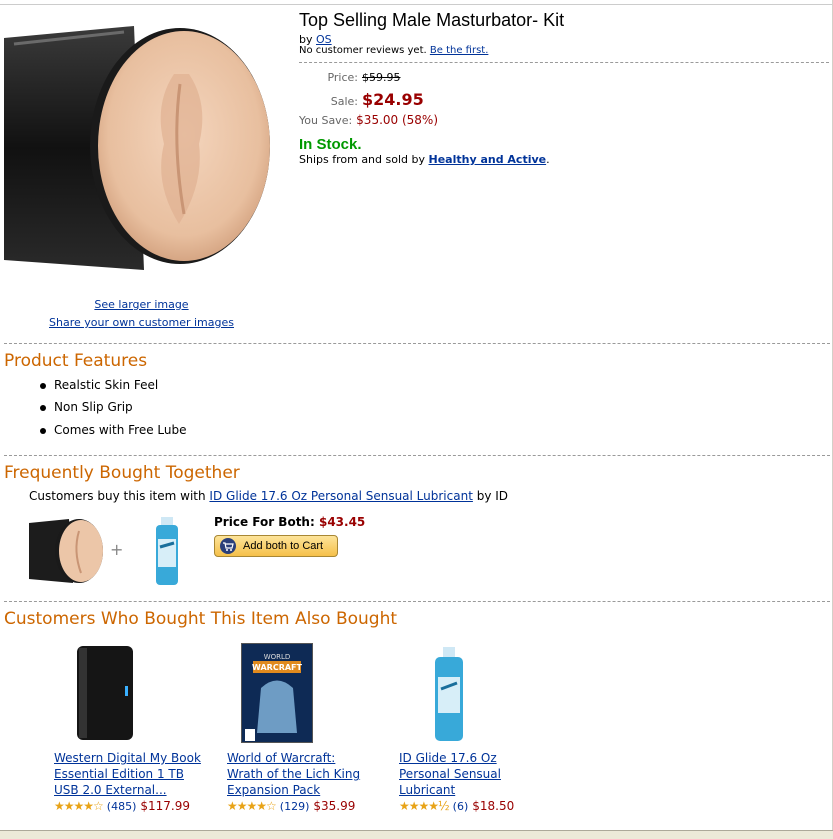  I want to click on product-link-line: Western Digital My Book, so click(127, 758).